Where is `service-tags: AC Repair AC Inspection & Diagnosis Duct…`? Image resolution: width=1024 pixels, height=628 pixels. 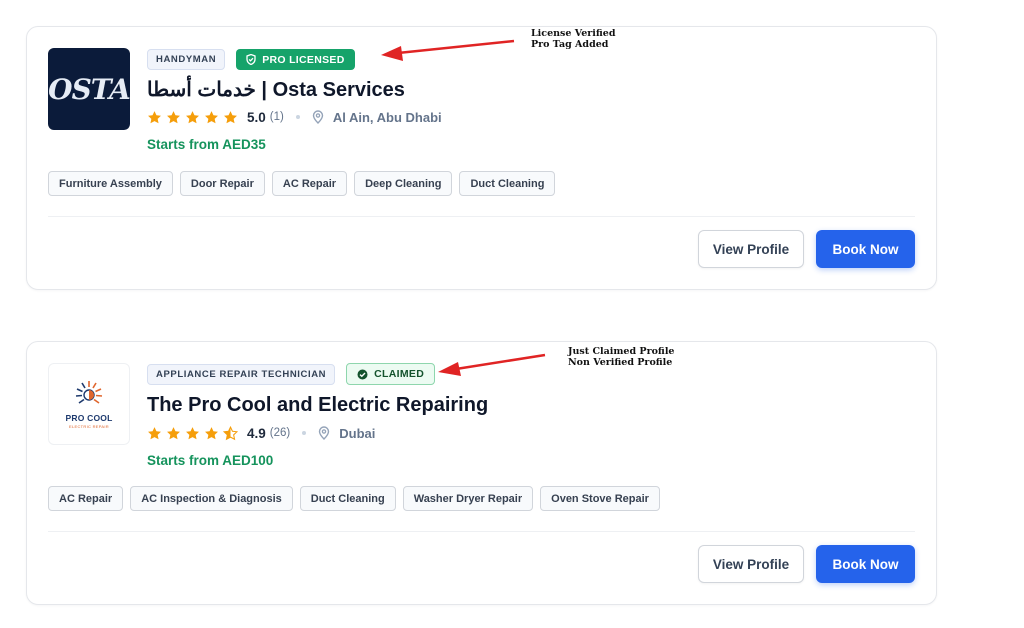
service-tags: AC Repair AC Inspection & Diagnosis Duct… is located at coordinates (354, 498).